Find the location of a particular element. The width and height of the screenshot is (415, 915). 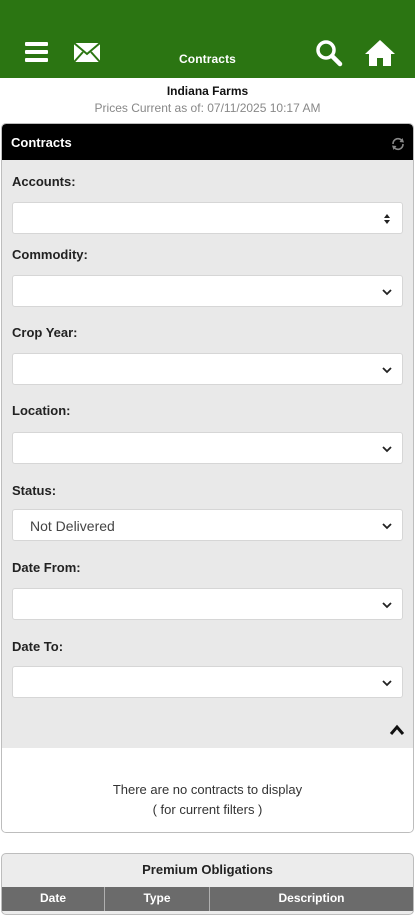

accounts-select is located at coordinates (207, 218).